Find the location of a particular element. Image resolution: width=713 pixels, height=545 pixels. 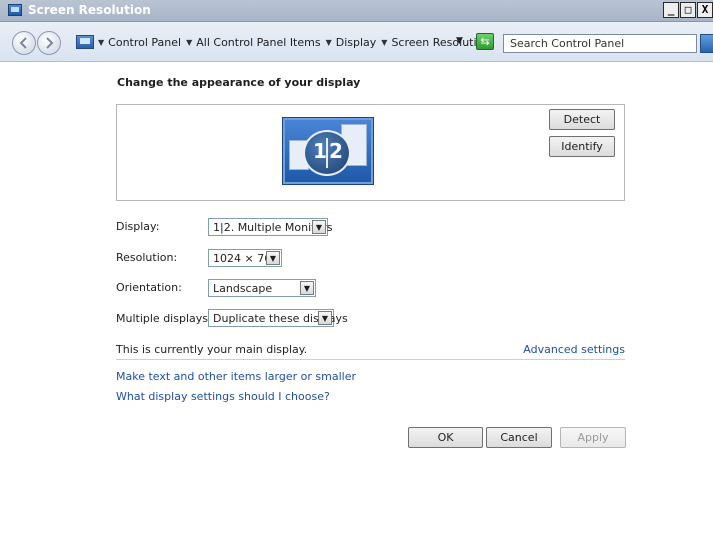

maximize-button: □ is located at coordinates (688, 10).